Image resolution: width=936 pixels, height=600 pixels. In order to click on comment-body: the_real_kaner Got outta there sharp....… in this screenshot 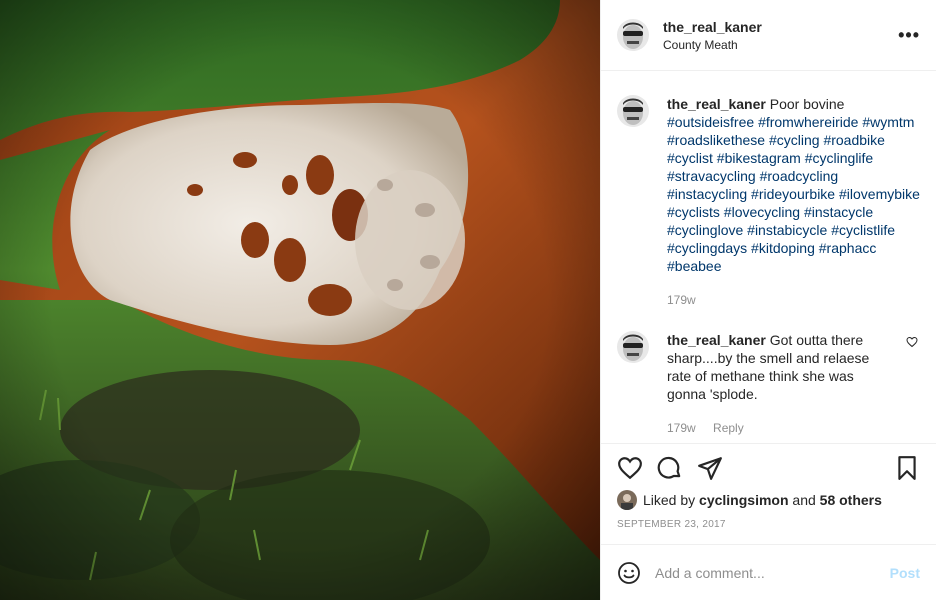, I will do `click(777, 384)`.